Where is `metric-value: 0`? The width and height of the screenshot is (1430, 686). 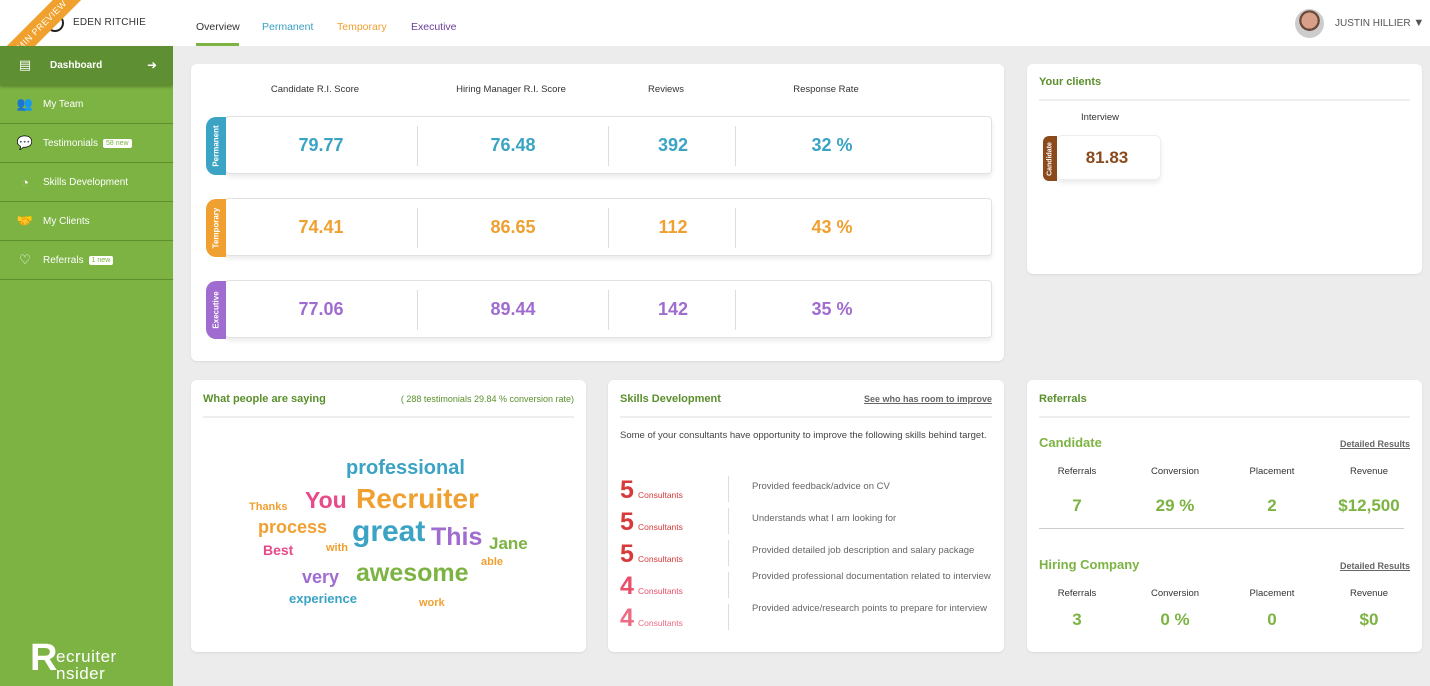
metric-value: 0 is located at coordinates (1272, 619).